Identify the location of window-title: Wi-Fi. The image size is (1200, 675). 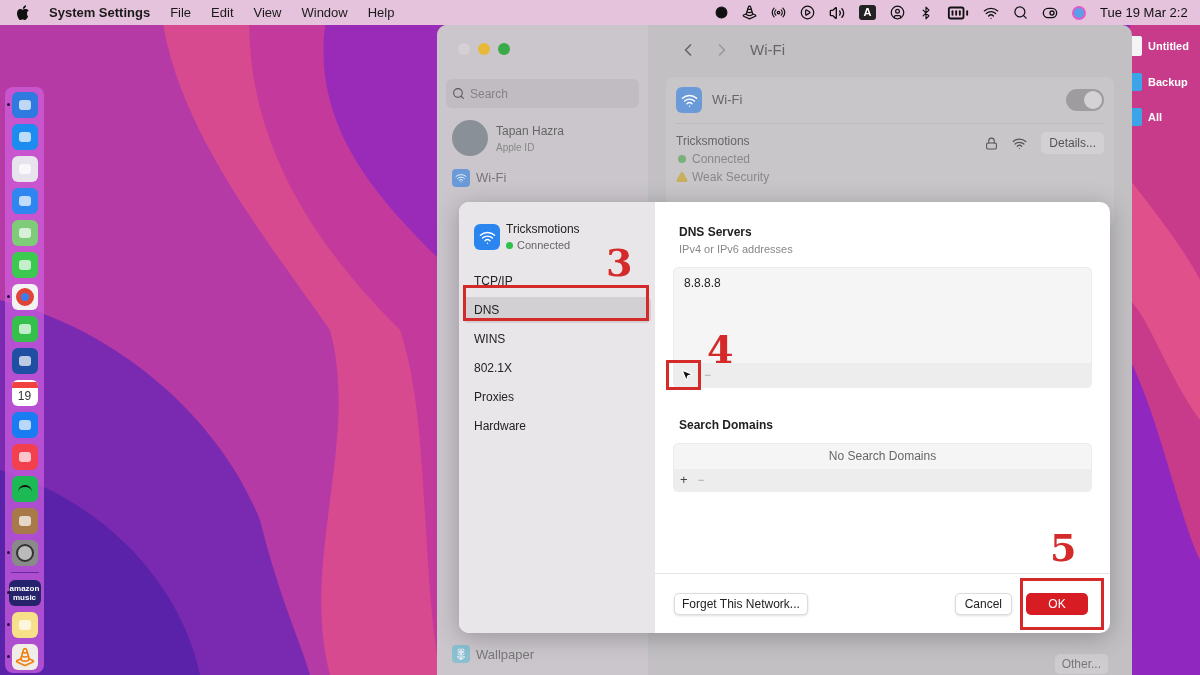
(767, 49).